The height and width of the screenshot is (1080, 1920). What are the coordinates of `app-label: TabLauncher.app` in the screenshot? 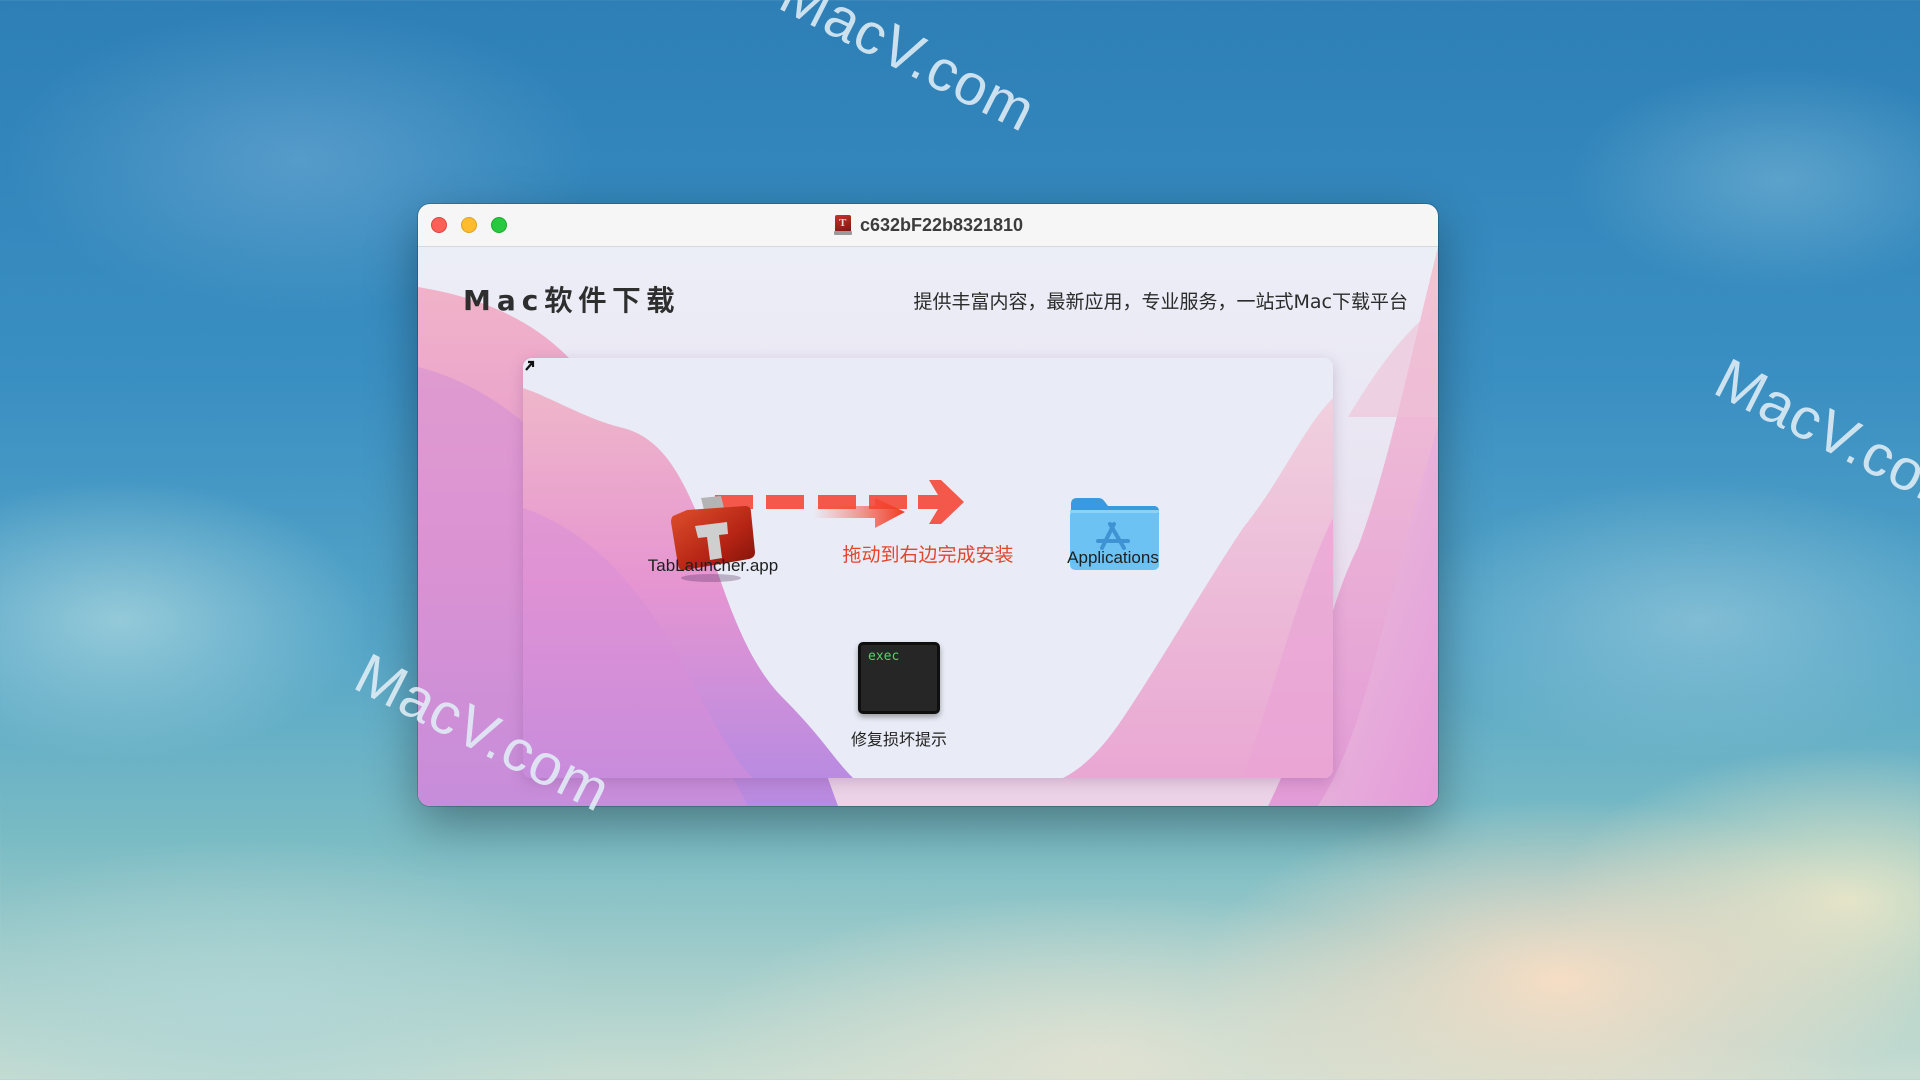 It's located at (713, 565).